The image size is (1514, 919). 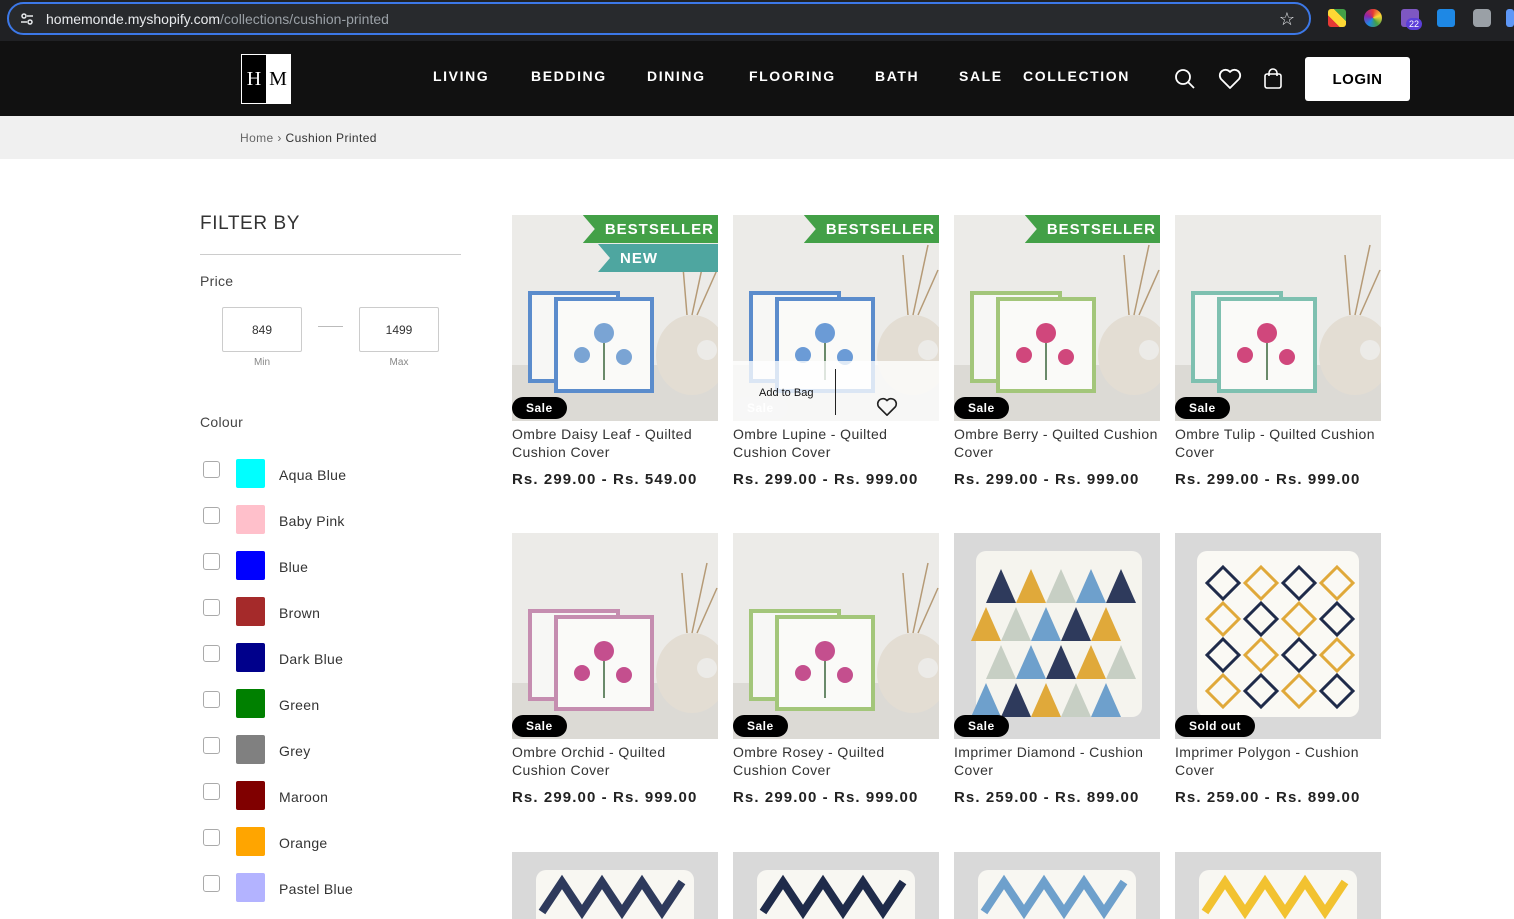 What do you see at coordinates (333, 704) in the screenshot?
I see `colour-option: Green` at bounding box center [333, 704].